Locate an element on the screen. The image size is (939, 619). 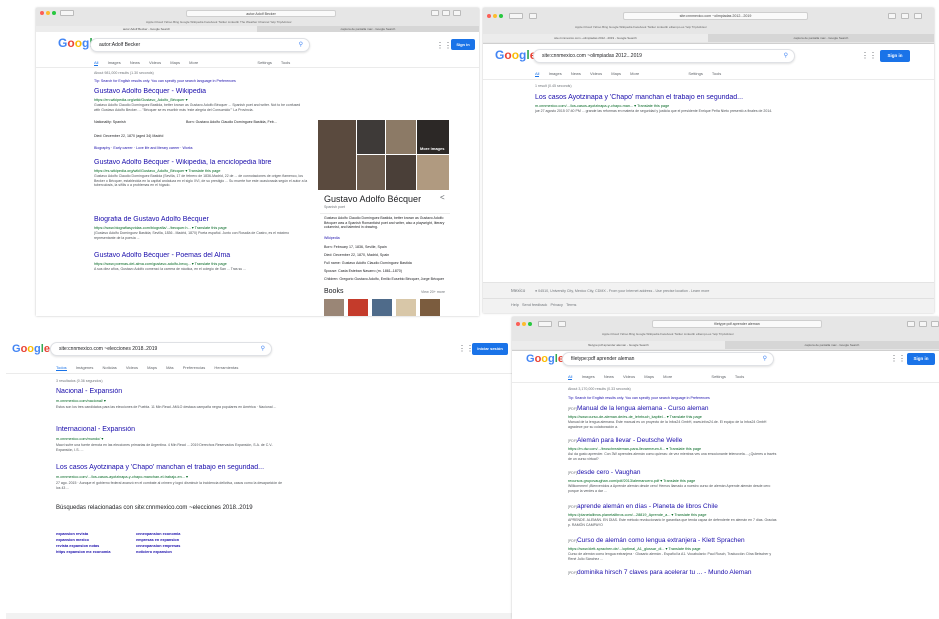
footer-feedback-link: Send feedback is located at coordinates (534, 305).